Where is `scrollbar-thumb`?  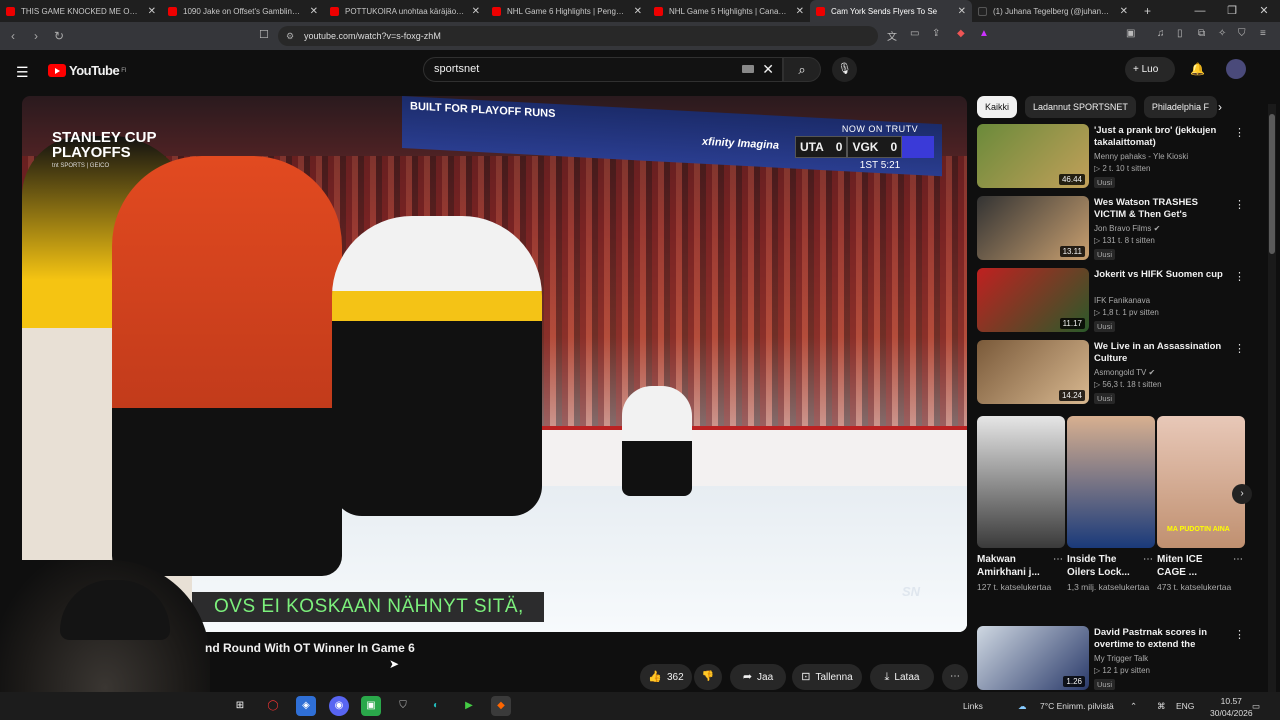 scrollbar-thumb is located at coordinates (1272, 184).